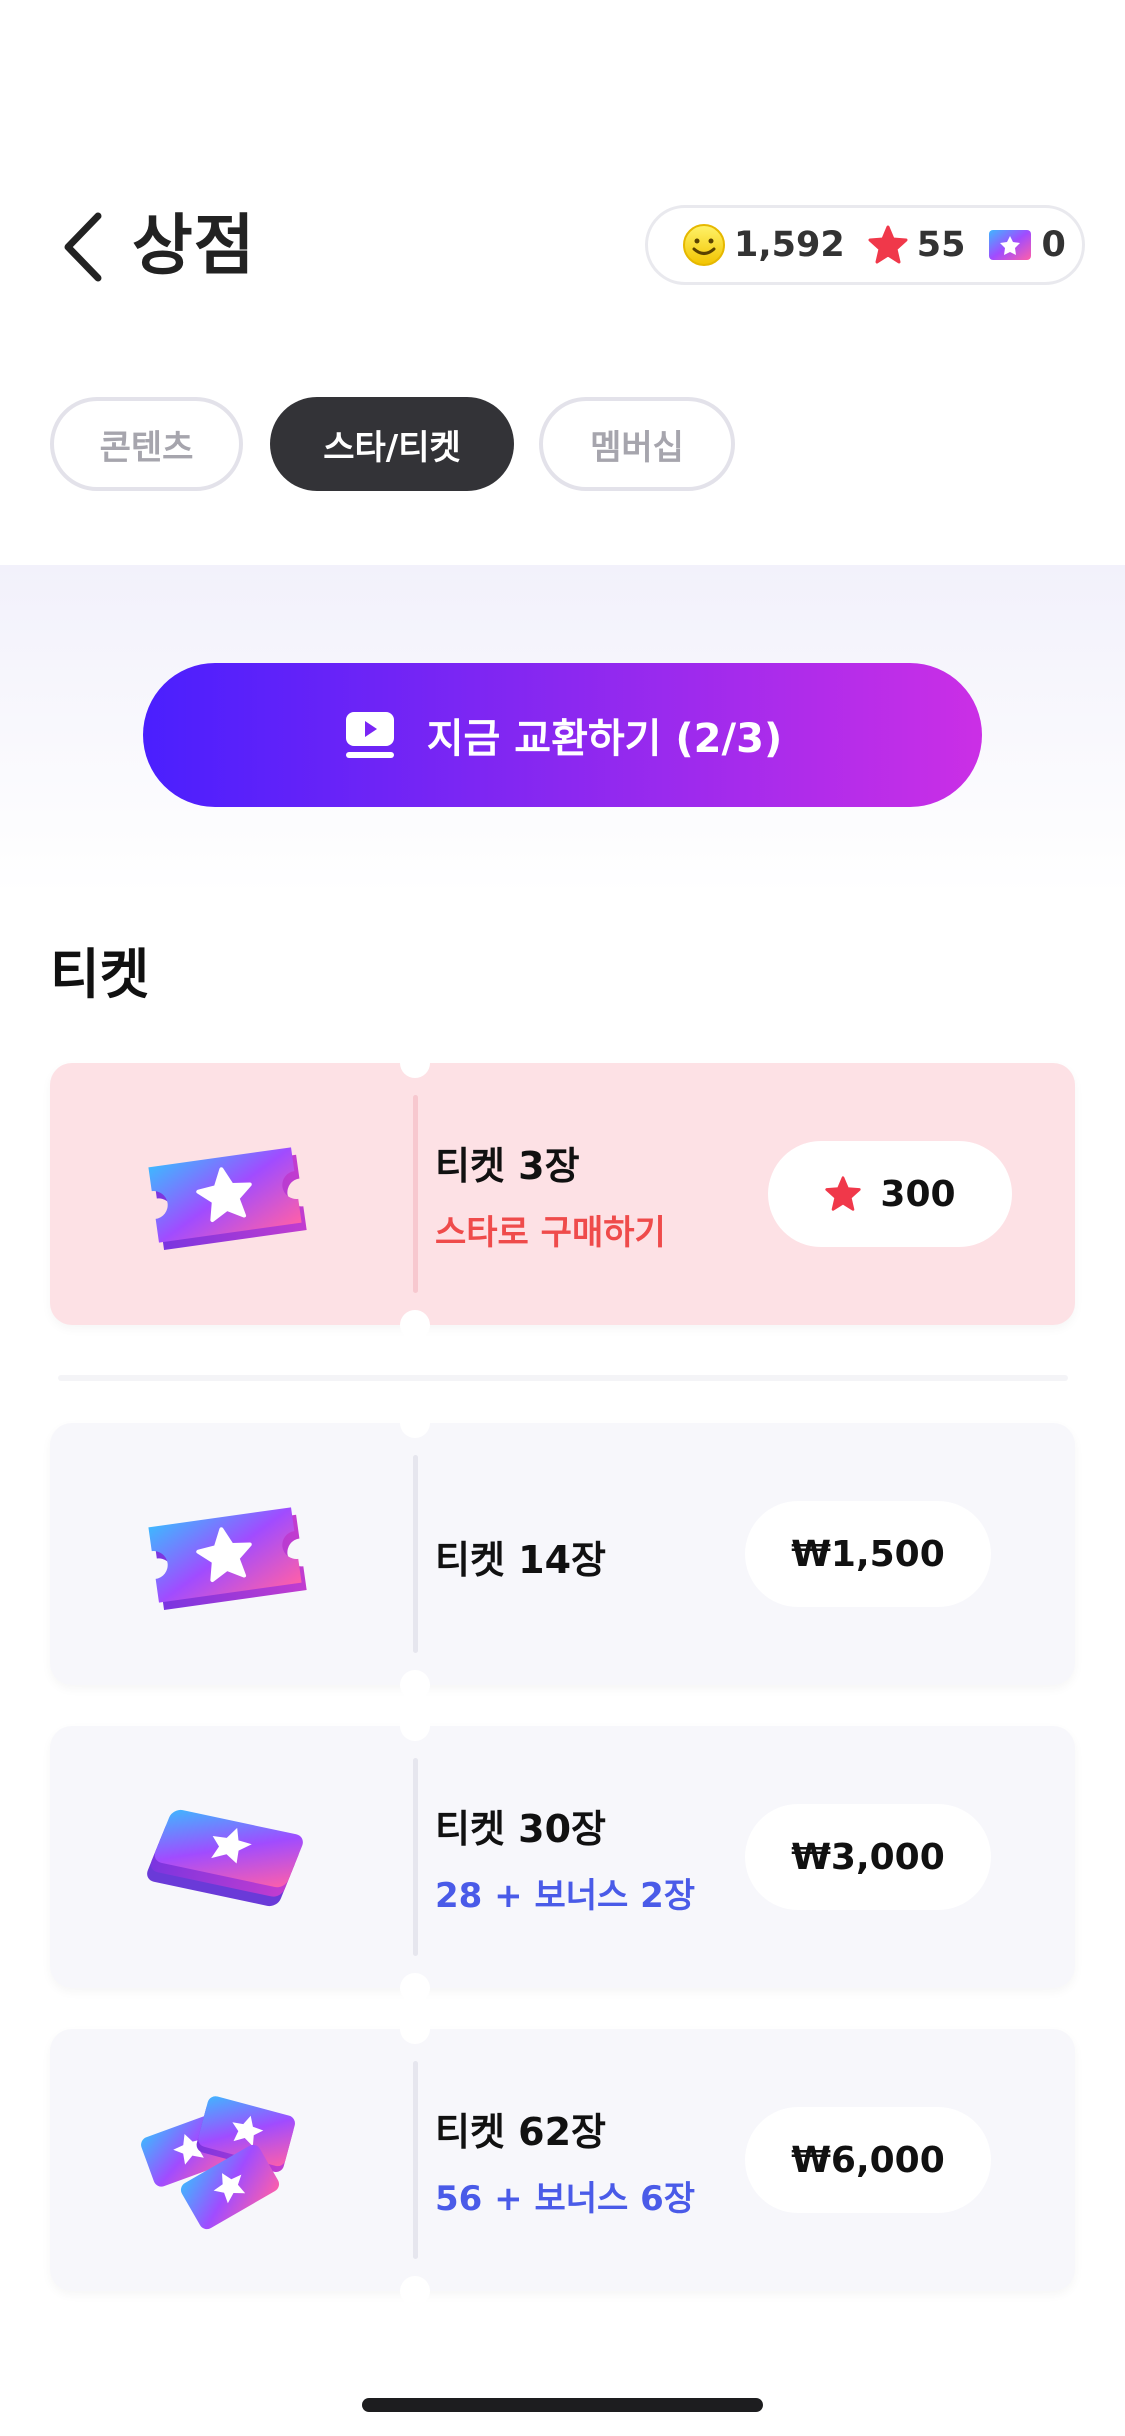 The height and width of the screenshot is (2436, 1125). What do you see at coordinates (562, 2405) in the screenshot?
I see `home-indicator` at bounding box center [562, 2405].